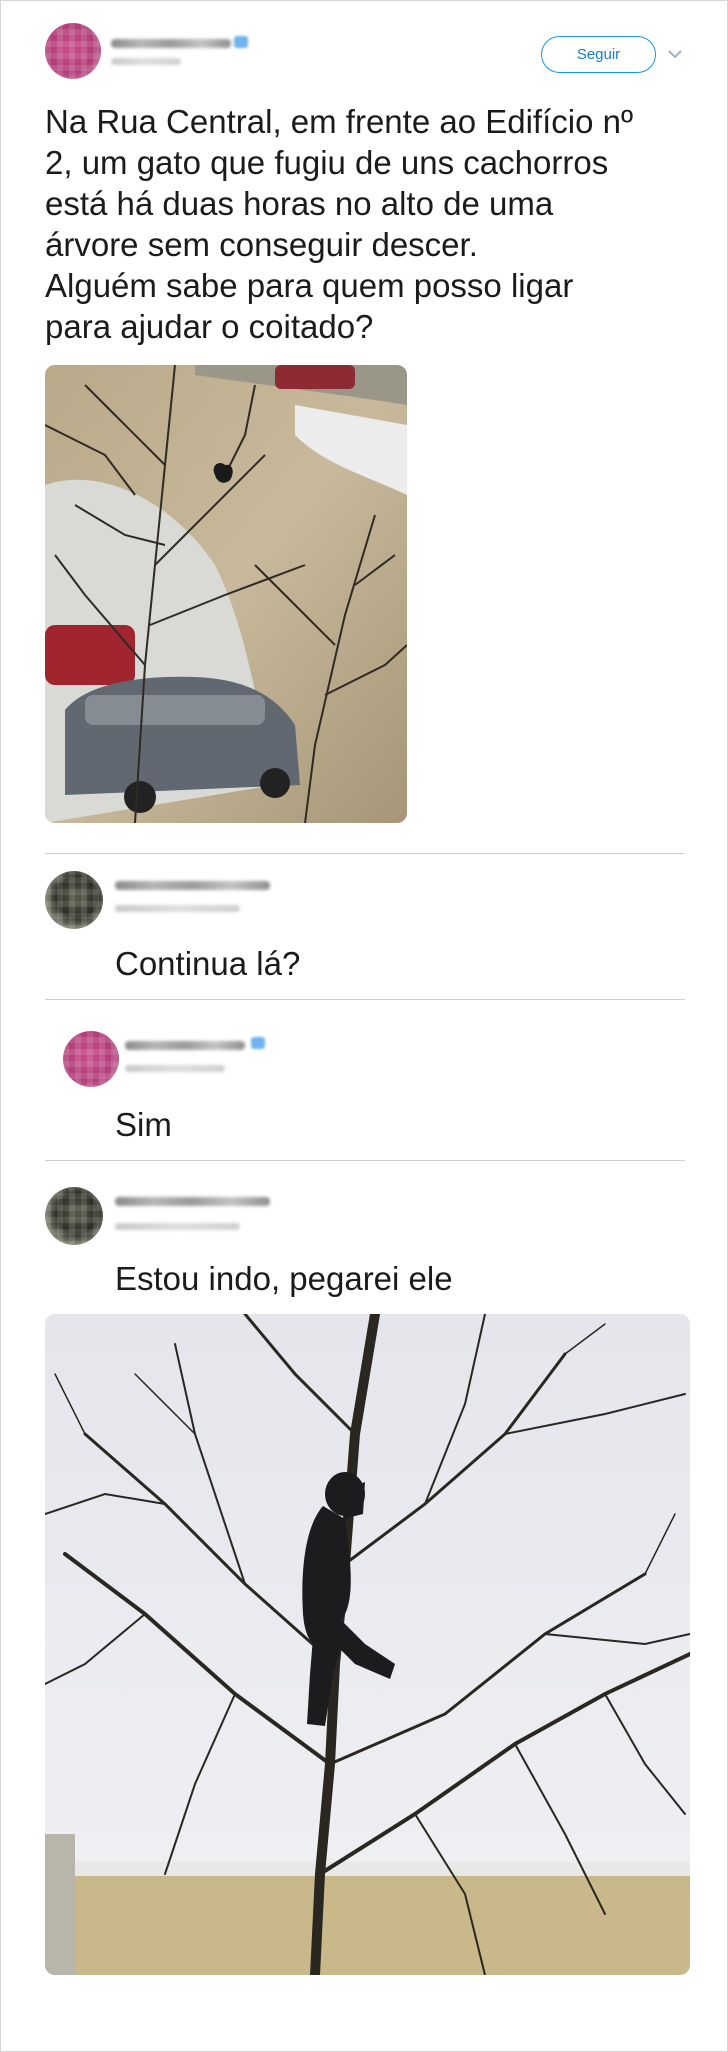 The height and width of the screenshot is (2052, 728). Describe the element at coordinates (675, 54) in the screenshot. I see `chevron-down-icon` at that location.